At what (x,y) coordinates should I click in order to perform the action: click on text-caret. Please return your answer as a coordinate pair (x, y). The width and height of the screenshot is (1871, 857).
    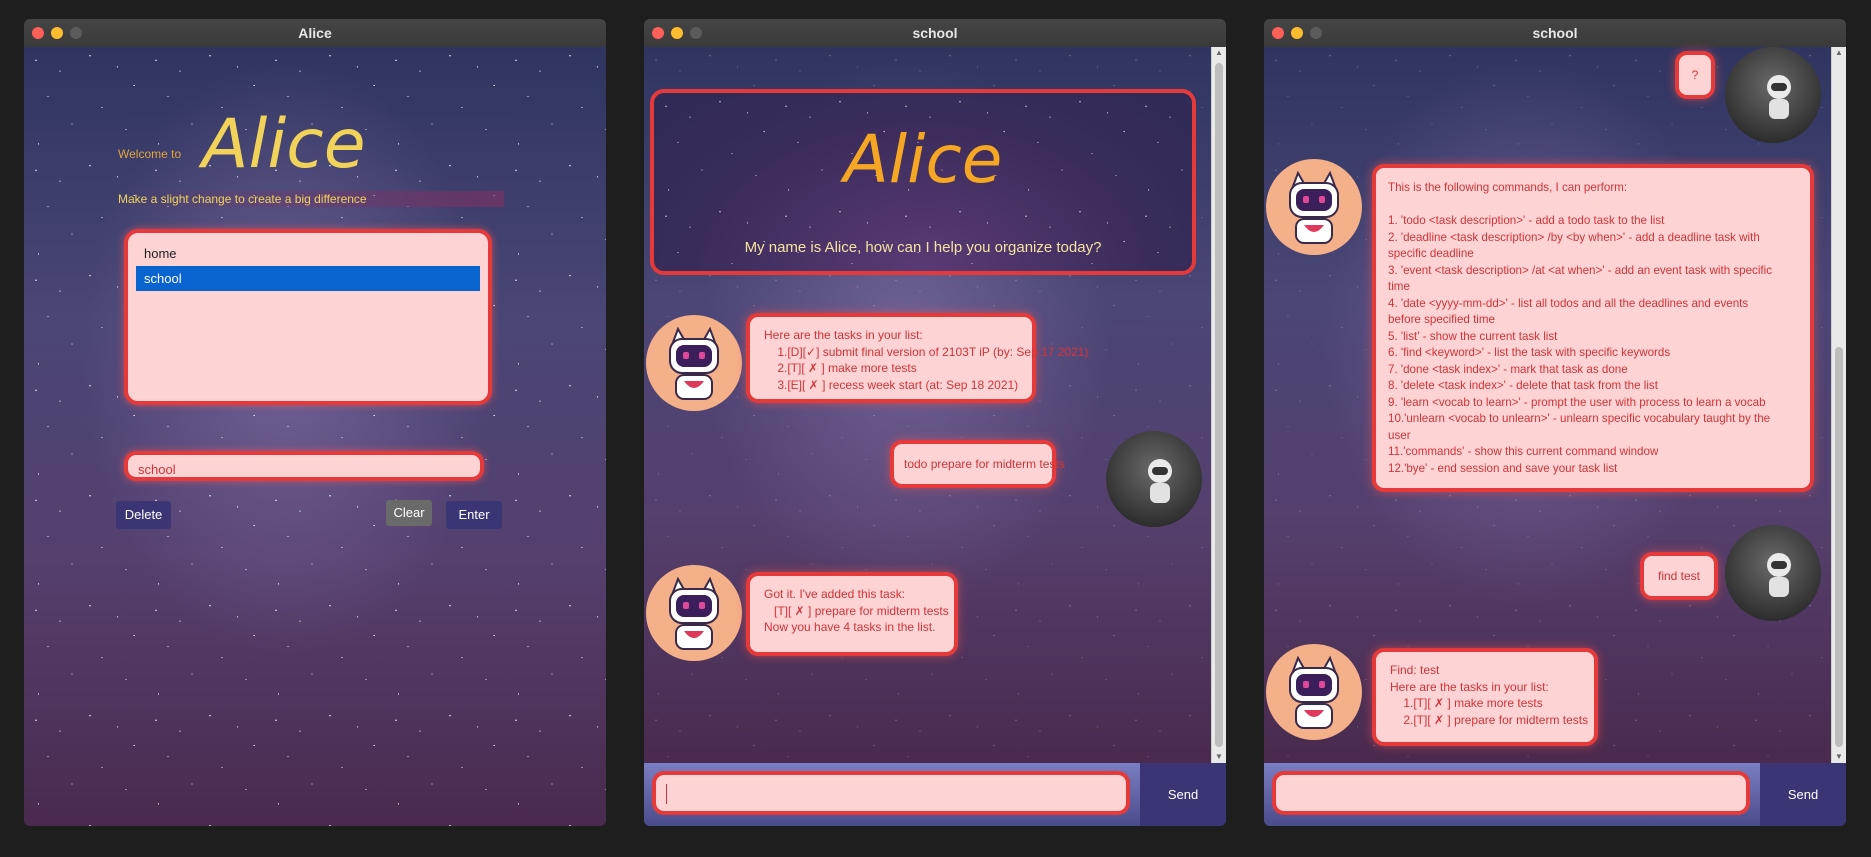
    Looking at the image, I should click on (666, 794).